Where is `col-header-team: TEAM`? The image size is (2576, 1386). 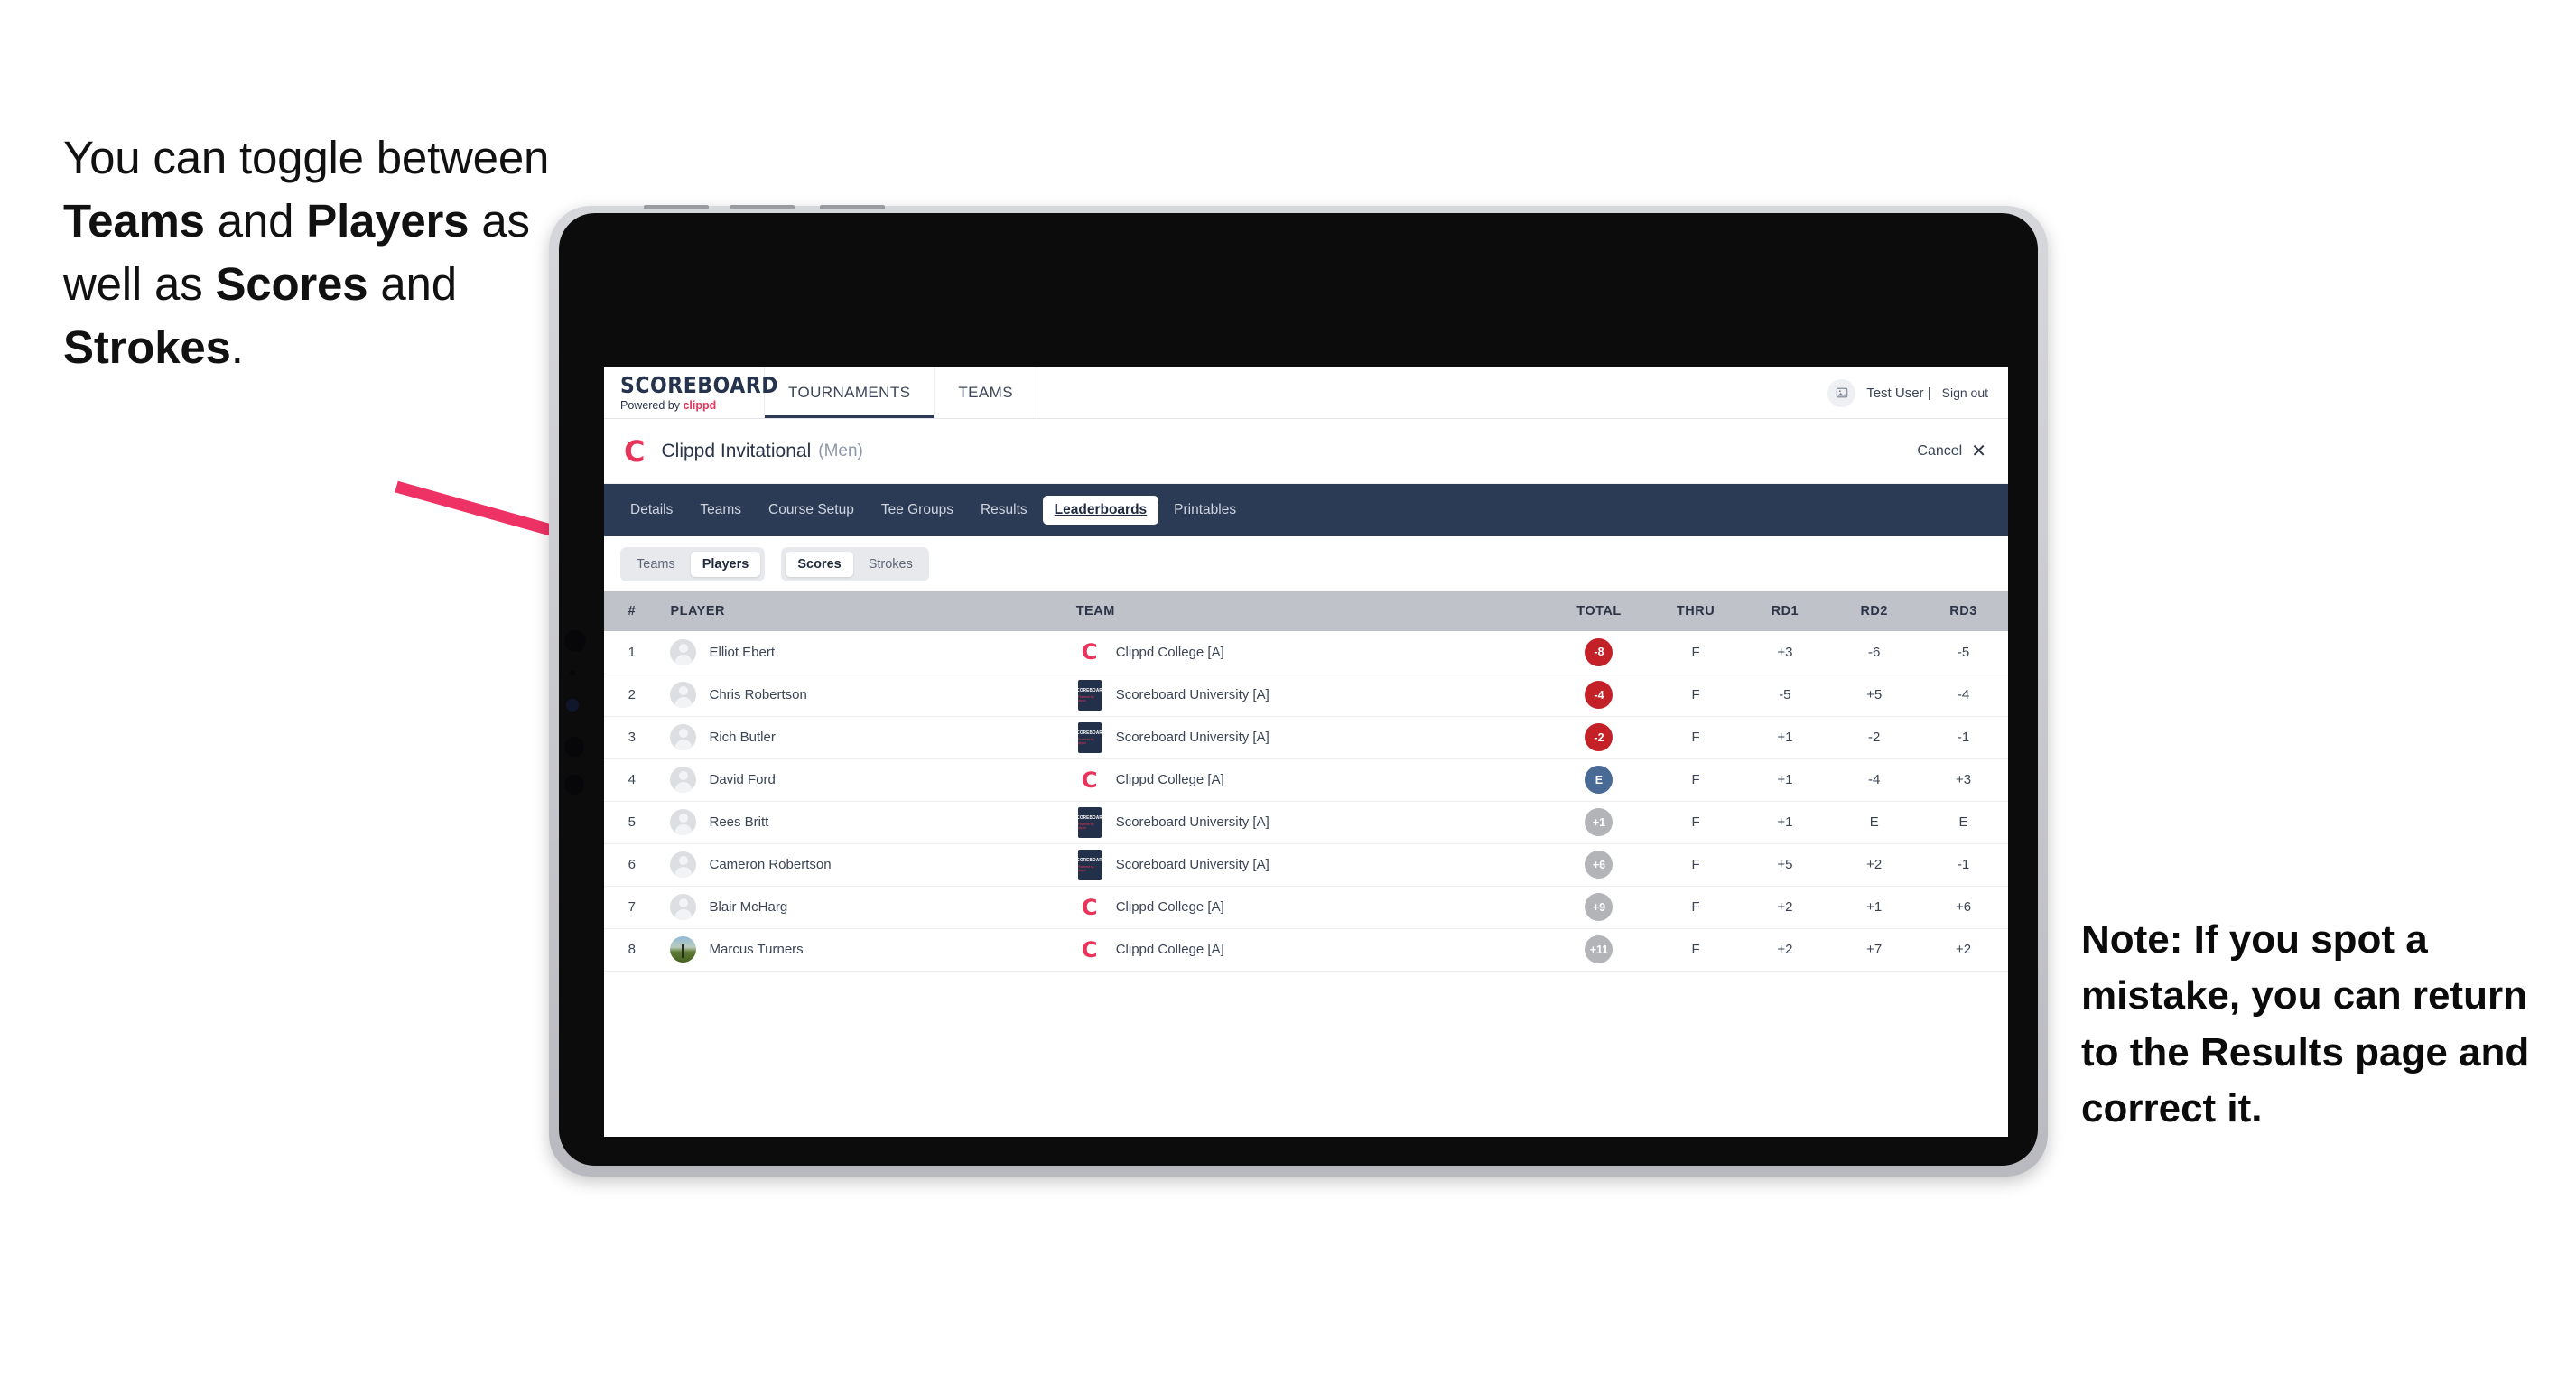
col-header-team: TEAM is located at coordinates (1311, 611).